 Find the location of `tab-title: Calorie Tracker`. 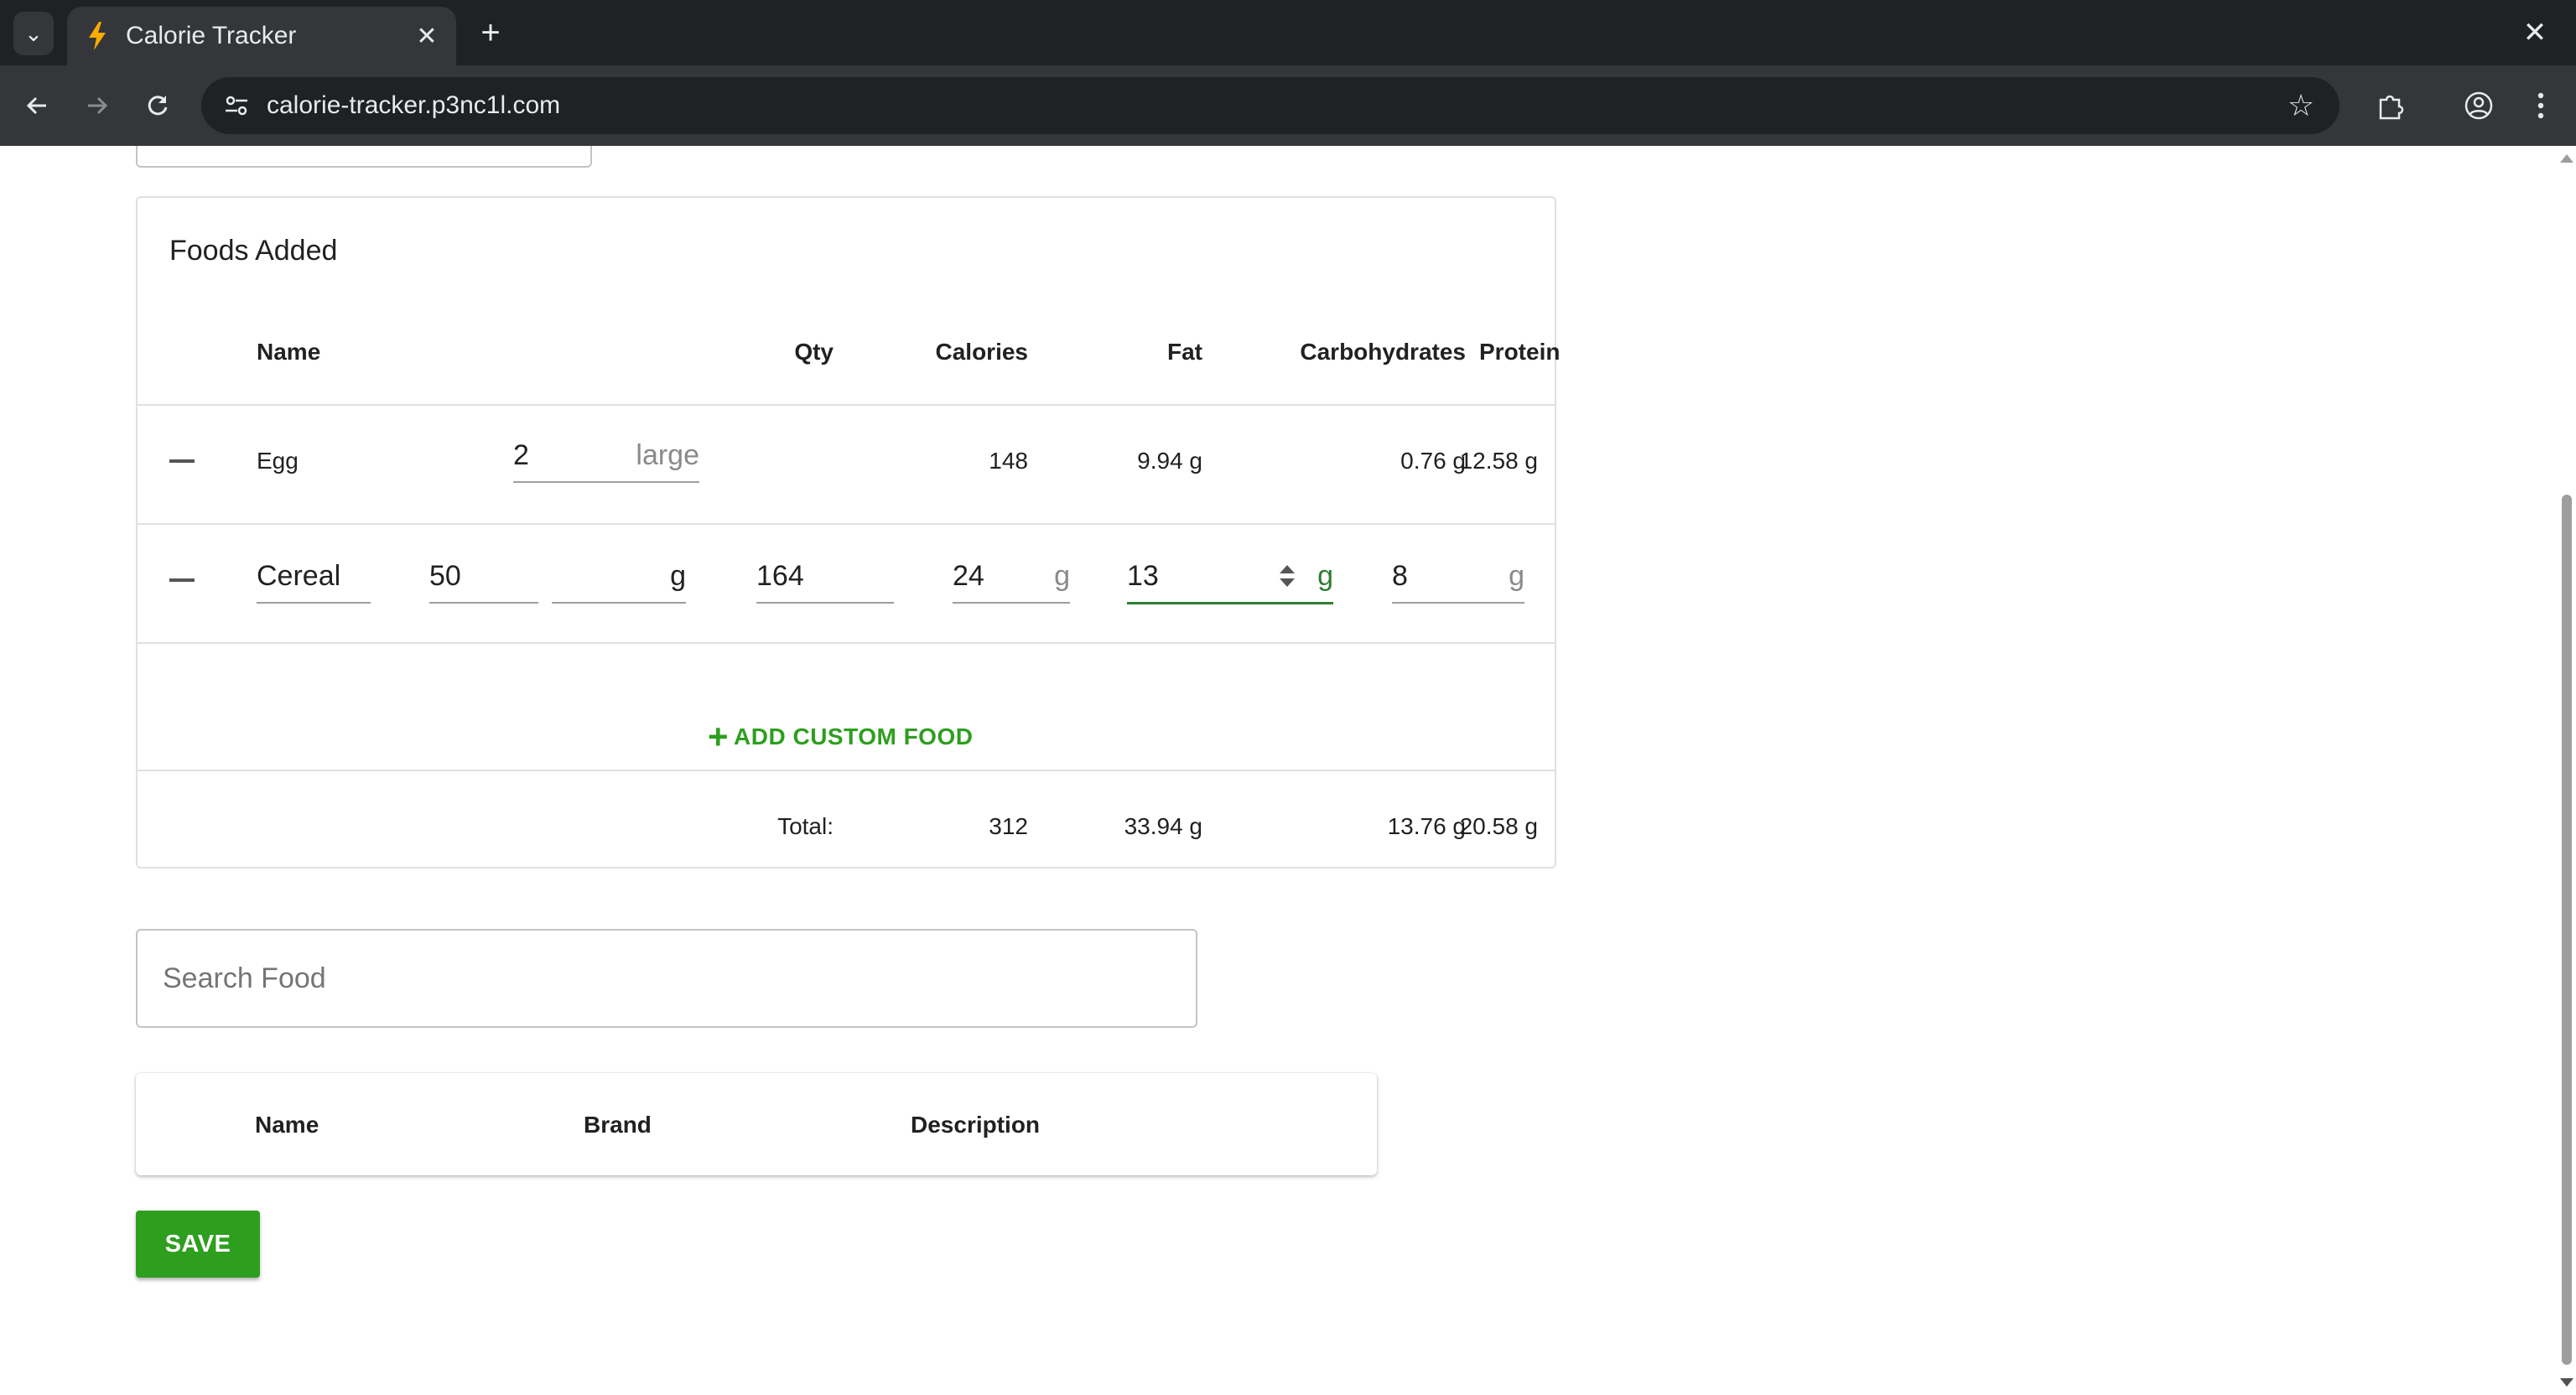

tab-title: Calorie Tracker is located at coordinates (211, 35).